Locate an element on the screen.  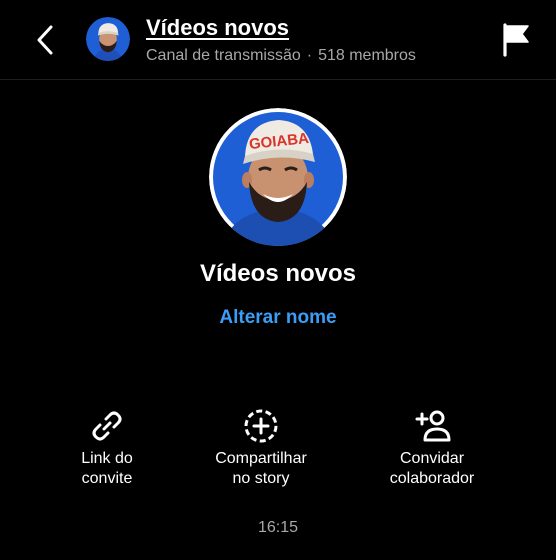
channel-name: Vídeos novos is located at coordinates (278, 273).